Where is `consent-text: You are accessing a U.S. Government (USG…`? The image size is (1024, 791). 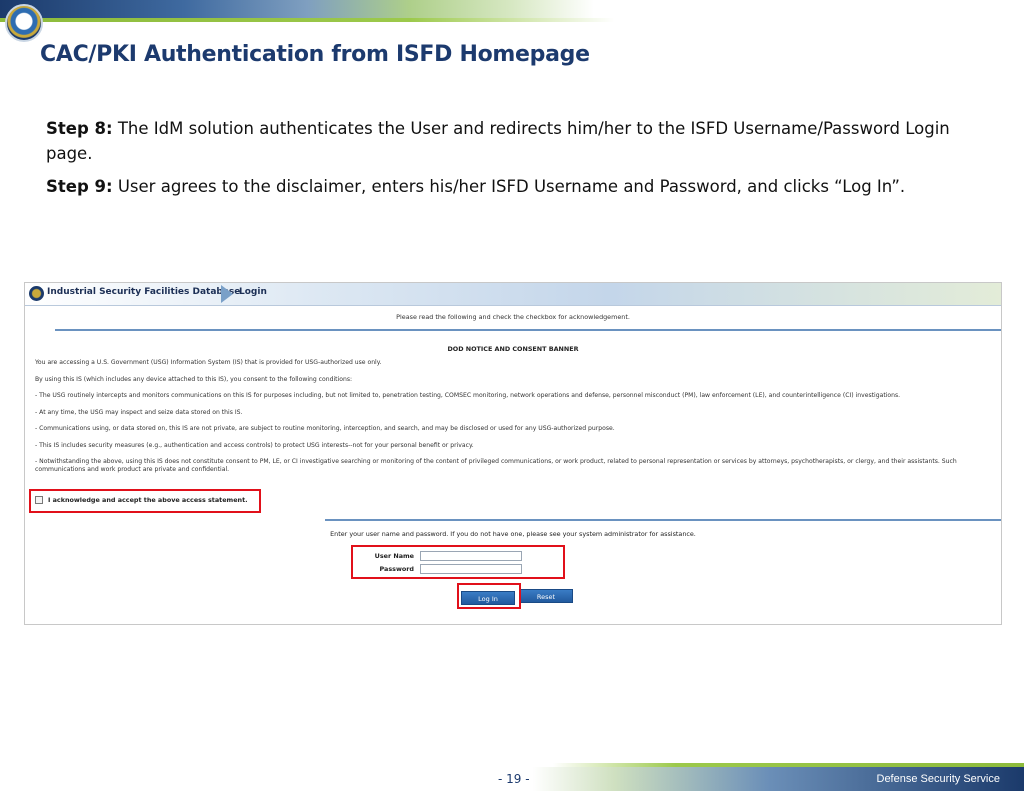 consent-text: You are accessing a U.S. Government (USG… is located at coordinates (516, 421).